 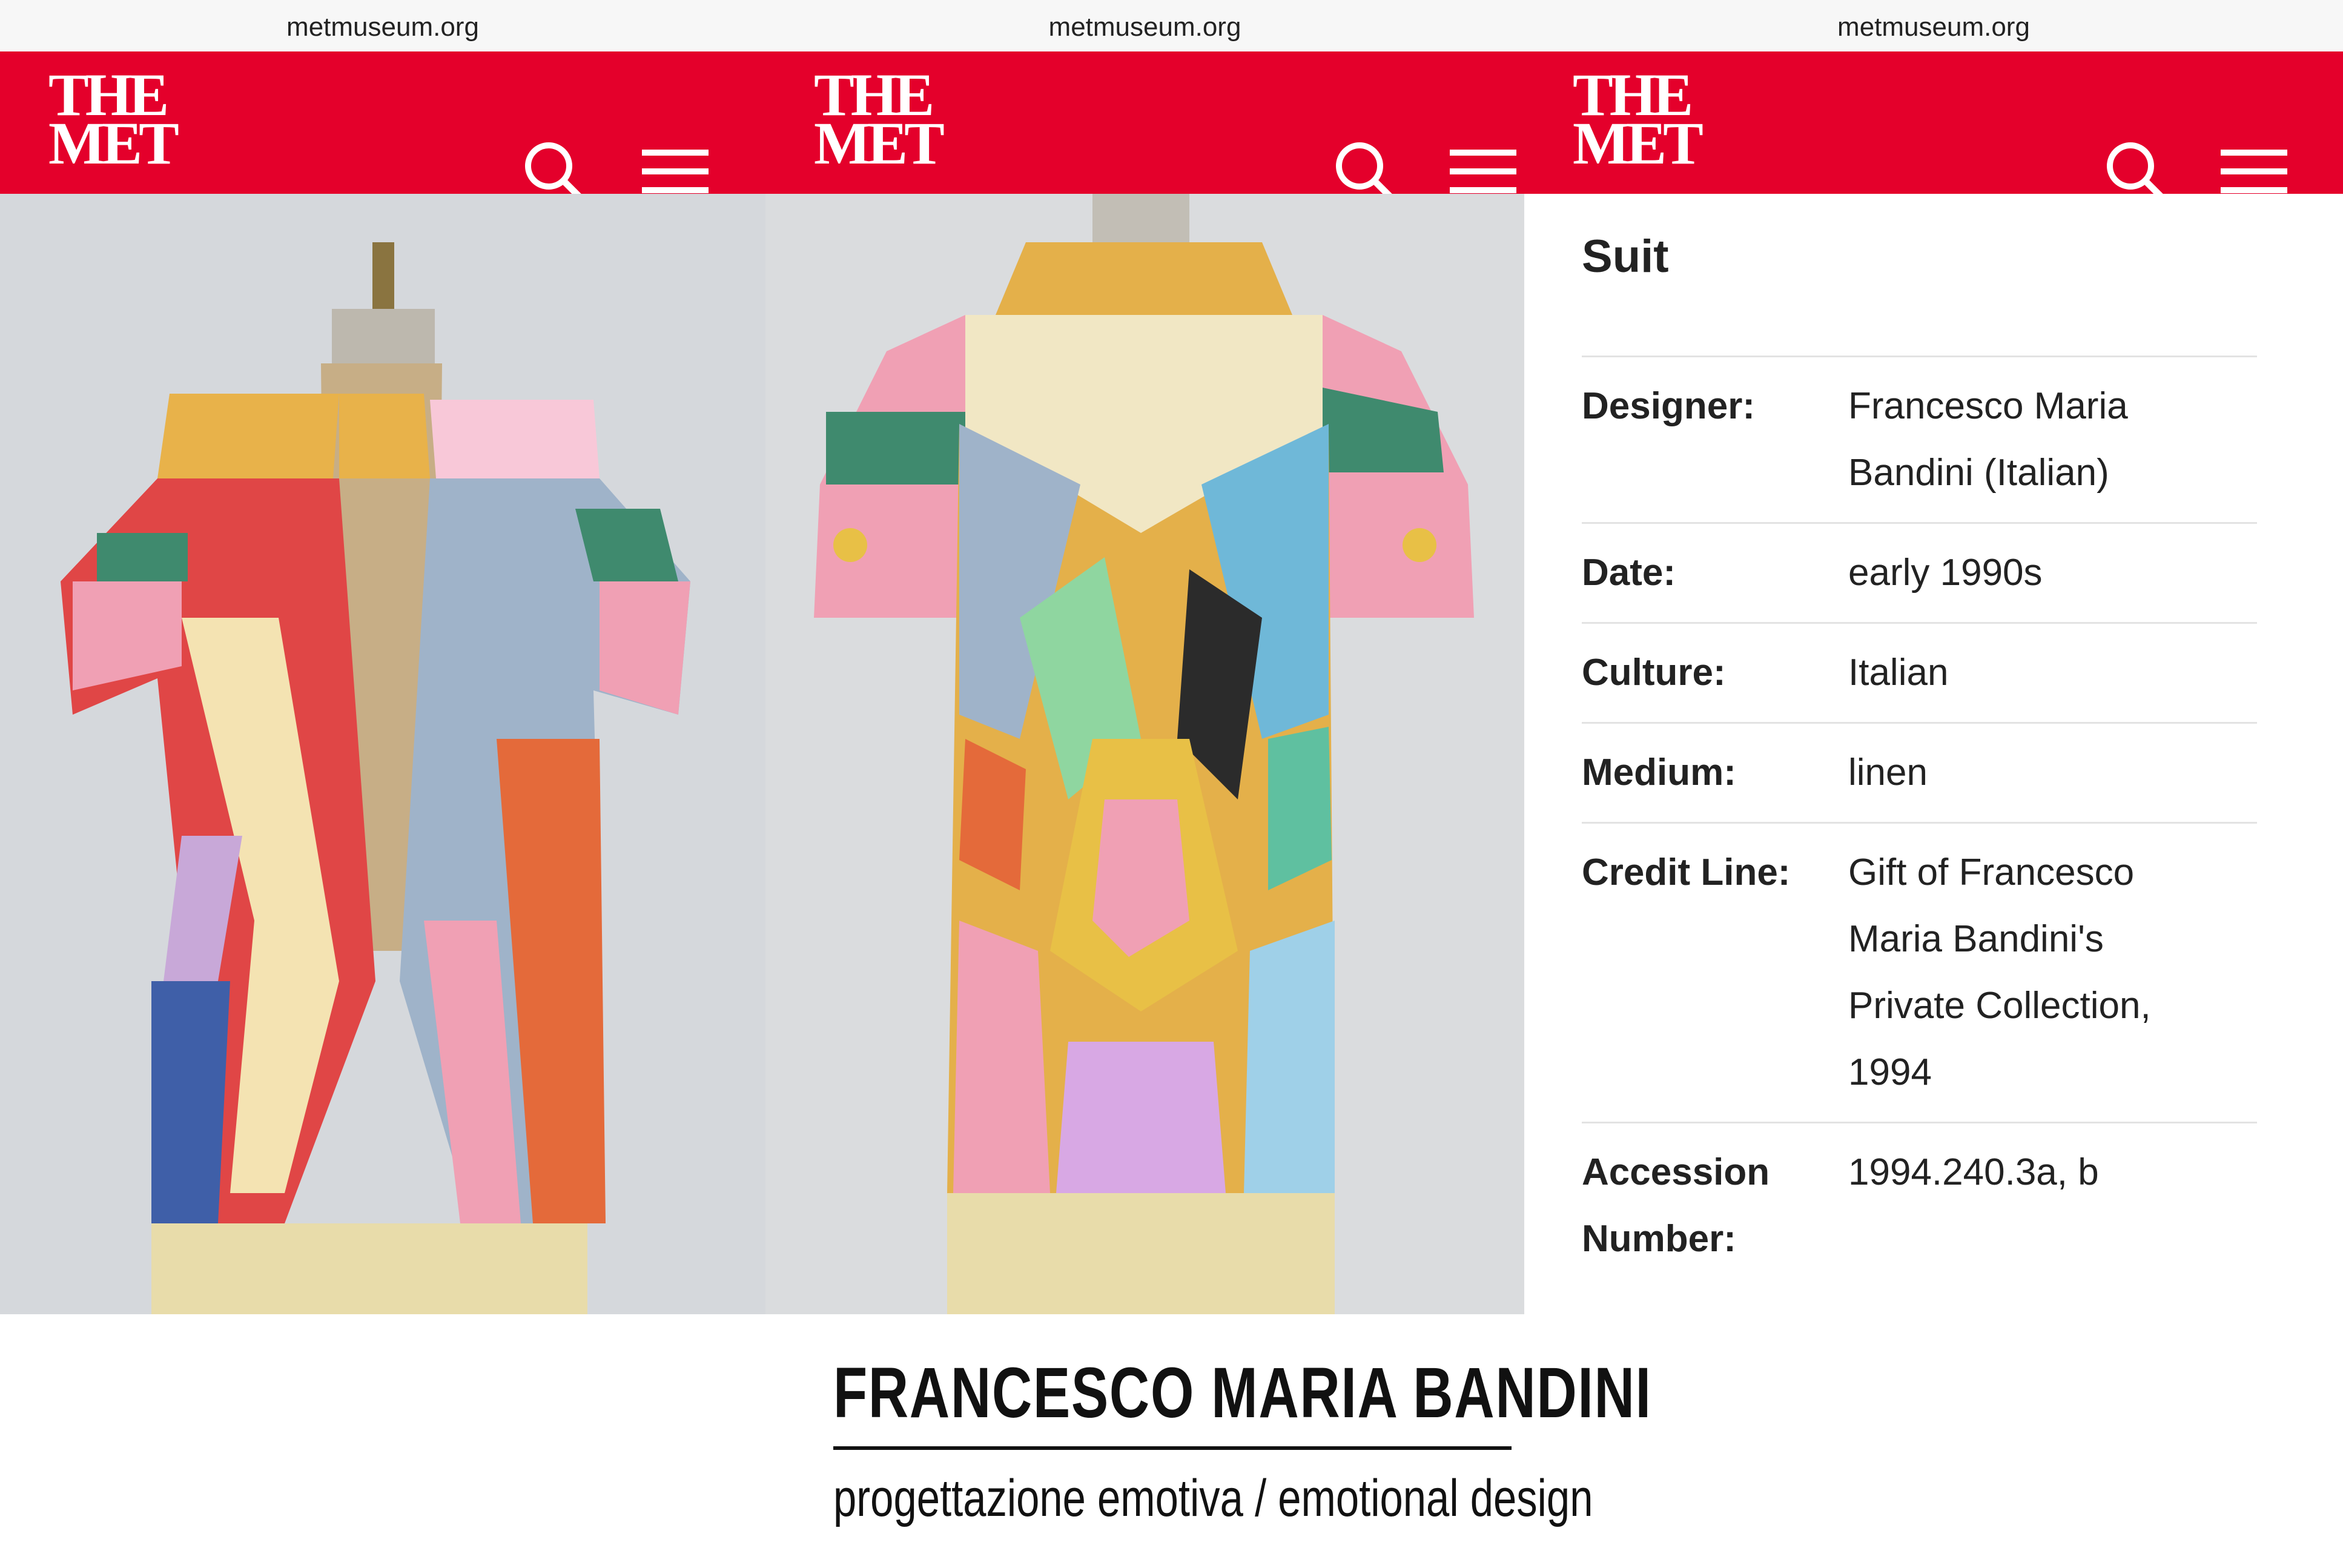 I want to click on field-row: Accession Number: 1994.240.3a, b, so click(x=1919, y=1205).